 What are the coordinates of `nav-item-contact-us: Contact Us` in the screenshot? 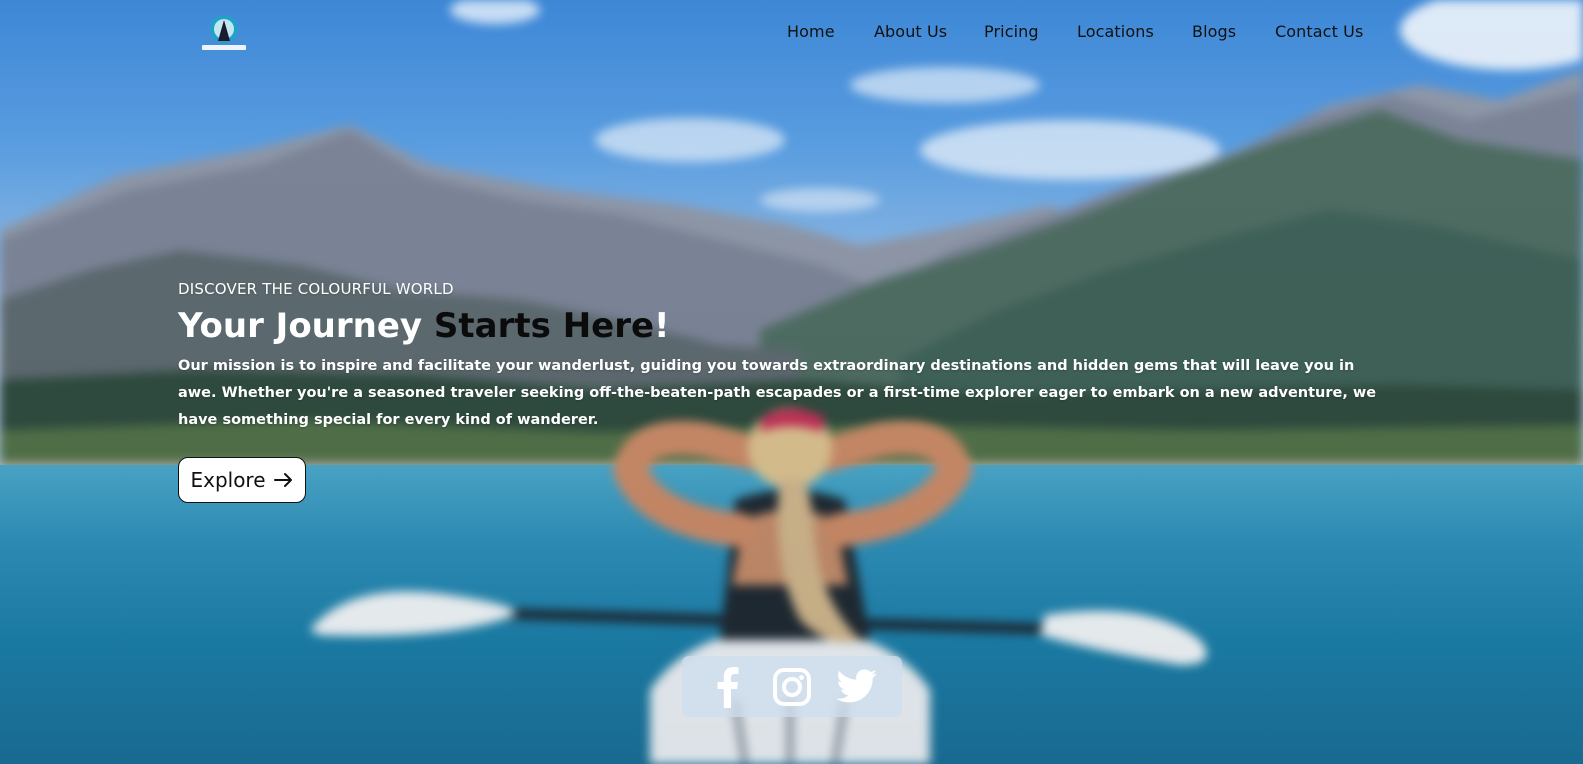 It's located at (1319, 31).